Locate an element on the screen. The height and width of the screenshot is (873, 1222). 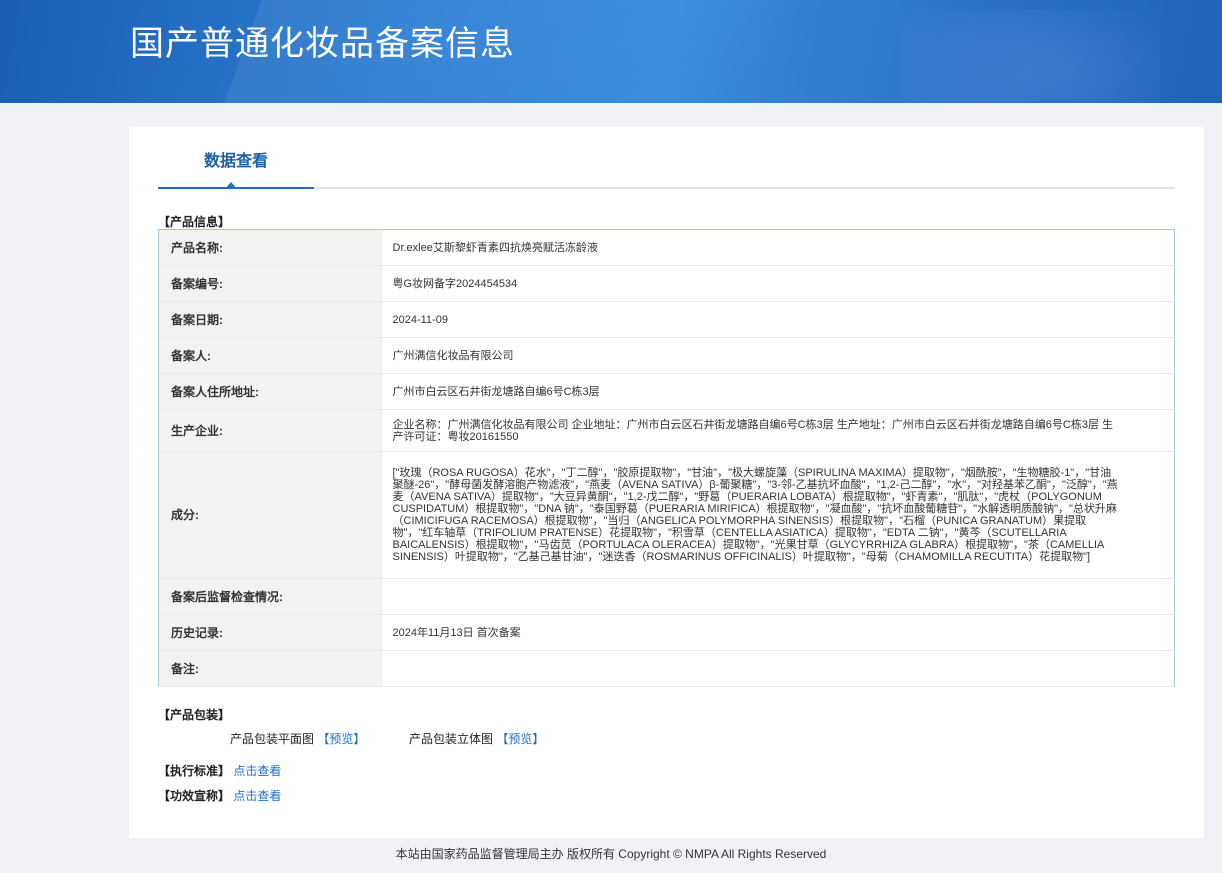
packaging-solid-row: 产品包装立体图 【预览】 is located at coordinates (476, 738).